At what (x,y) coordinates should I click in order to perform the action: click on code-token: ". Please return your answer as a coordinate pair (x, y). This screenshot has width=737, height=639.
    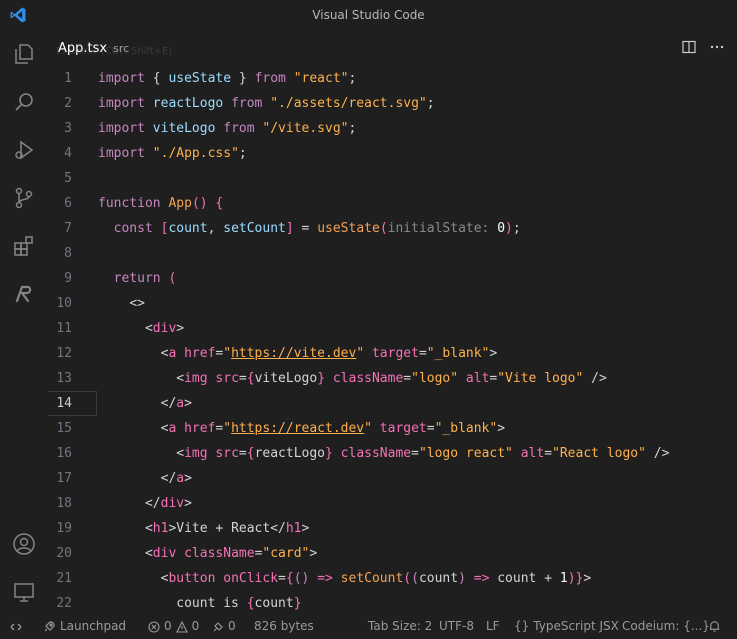
    Looking at the image, I should click on (368, 428).